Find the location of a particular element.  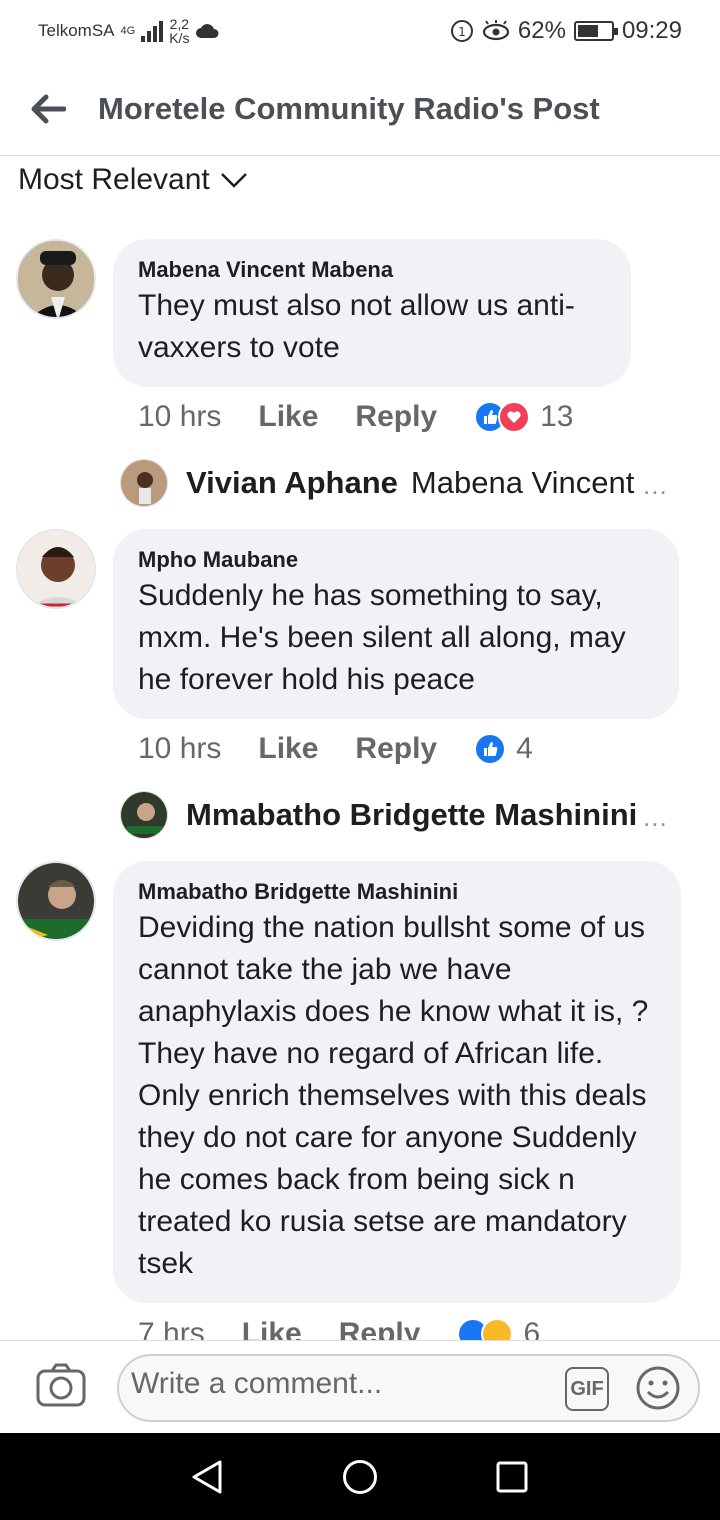

comment-author: Mpho Maubane is located at coordinates (395, 560).